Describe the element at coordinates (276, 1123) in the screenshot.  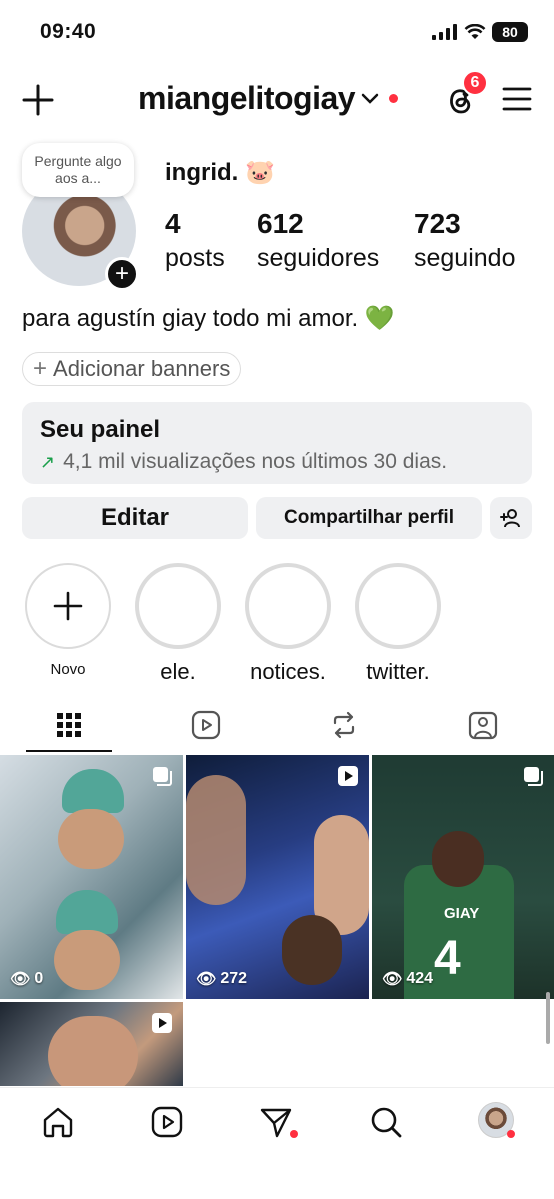
I see `send-icon` at that location.